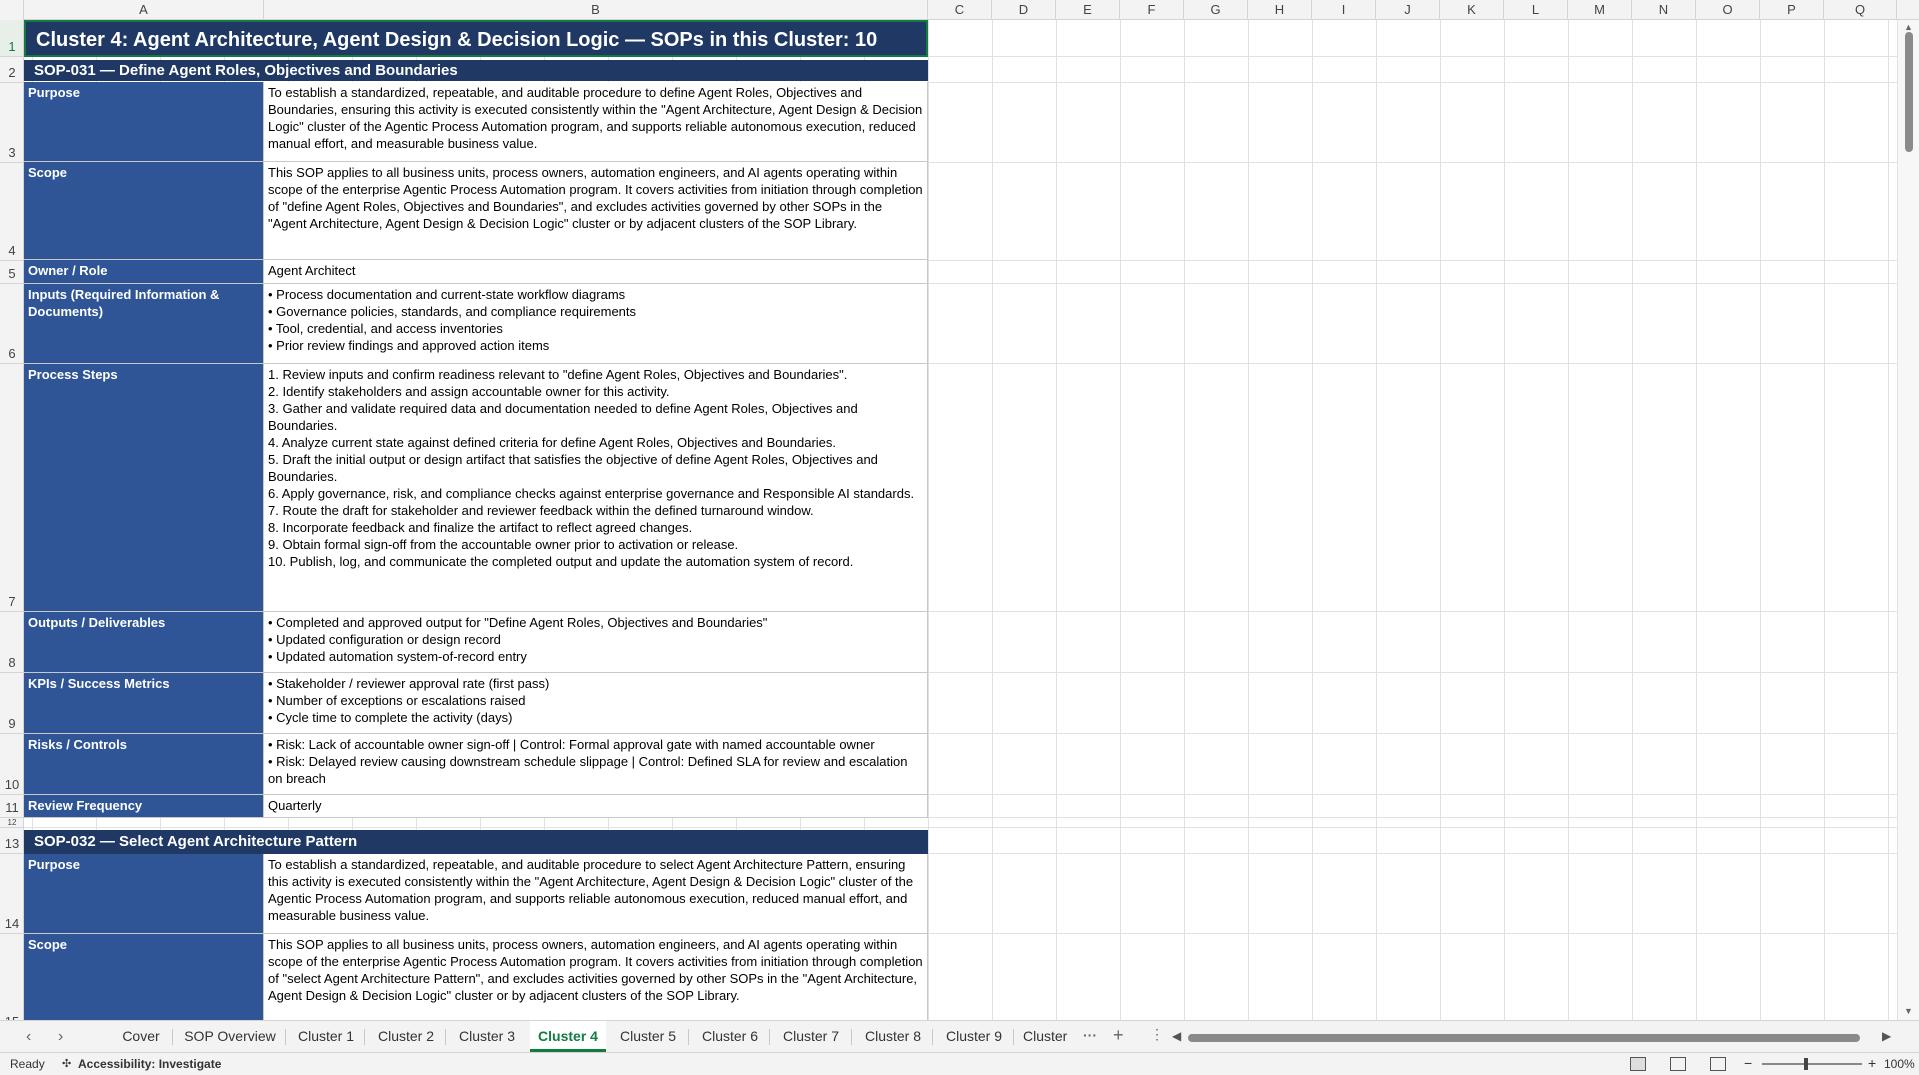  Describe the element at coordinates (596, 10) in the screenshot. I see `column-header-b: B` at that location.